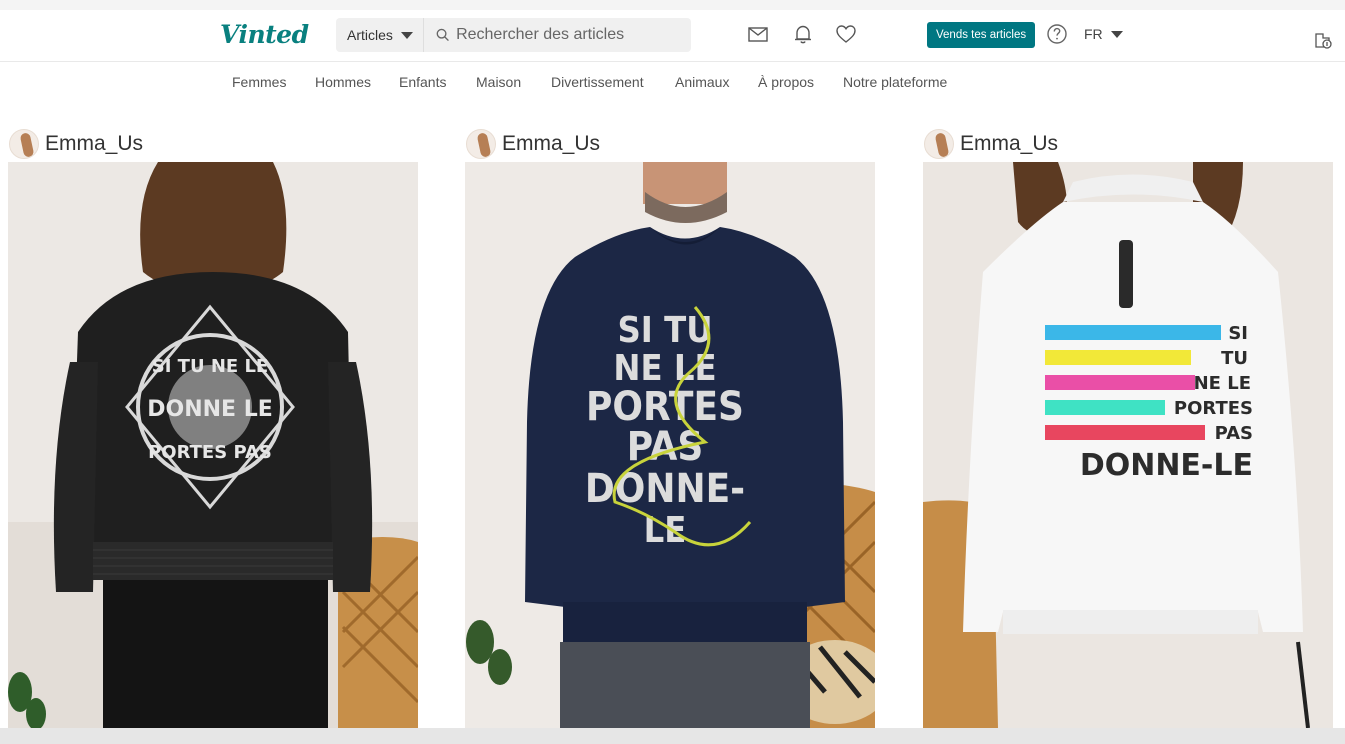 The width and height of the screenshot is (1345, 744). I want to click on nav-item-notre-plateforme: Notre plateforme, so click(895, 82).